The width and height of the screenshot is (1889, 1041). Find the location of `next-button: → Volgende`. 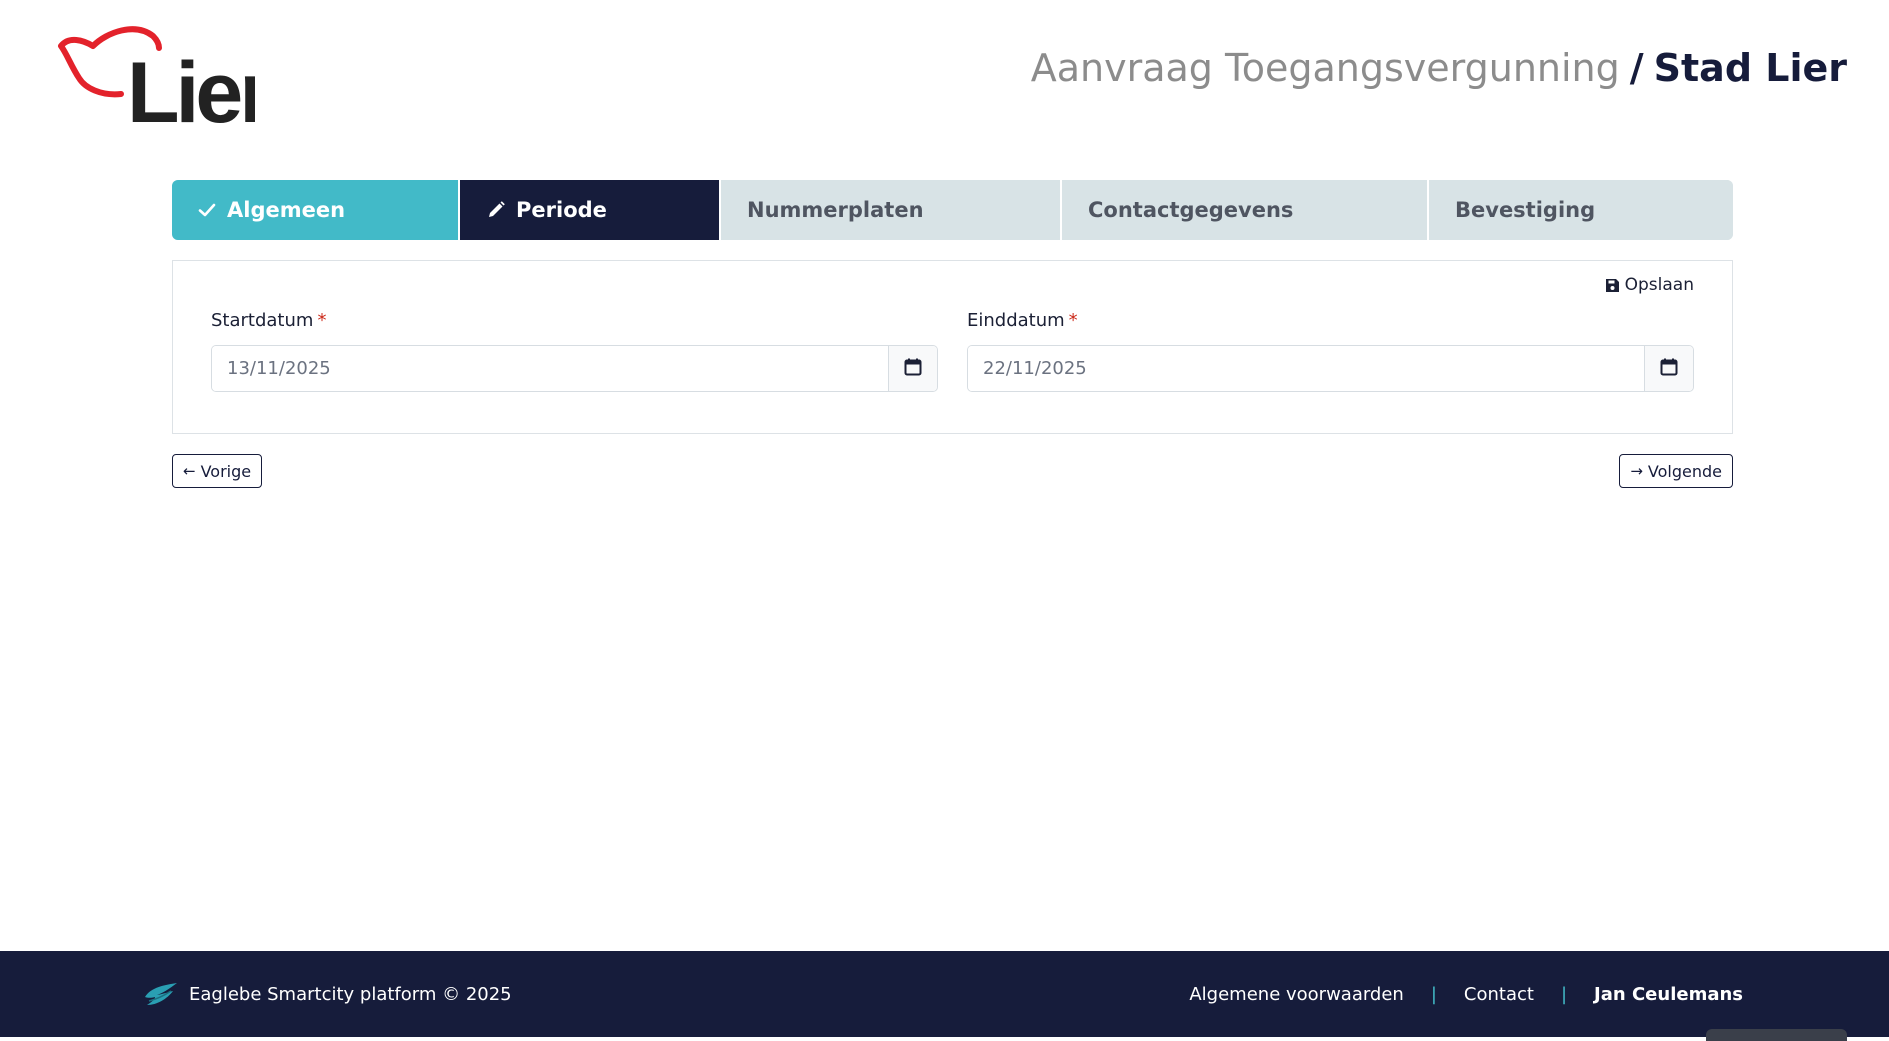

next-button: → Volgende is located at coordinates (1676, 471).